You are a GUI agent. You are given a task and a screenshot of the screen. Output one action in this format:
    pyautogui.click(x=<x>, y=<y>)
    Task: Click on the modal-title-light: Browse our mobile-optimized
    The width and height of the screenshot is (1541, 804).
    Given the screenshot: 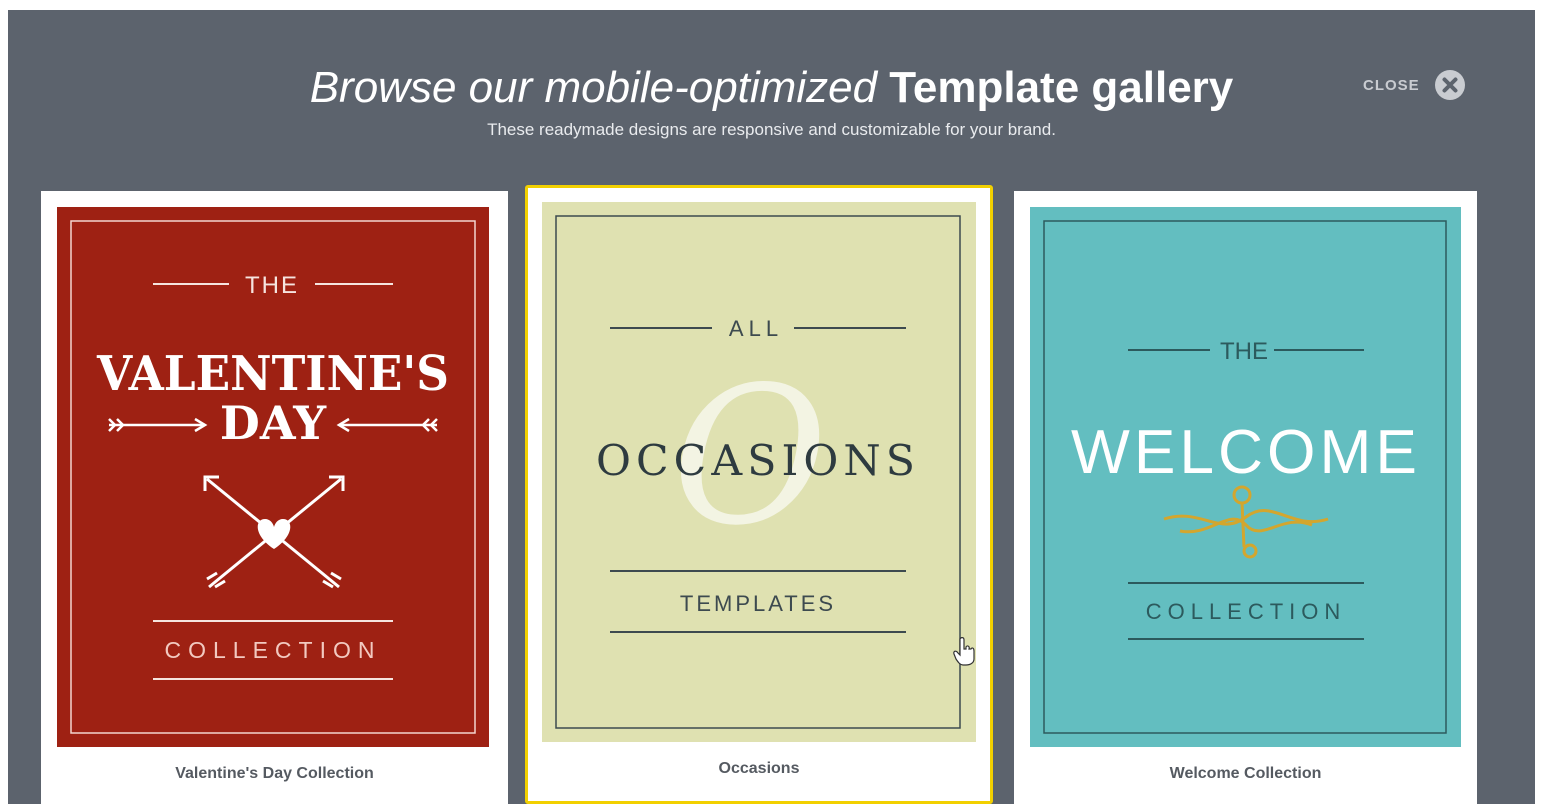 What is the action you would take?
    pyautogui.click(x=593, y=87)
    